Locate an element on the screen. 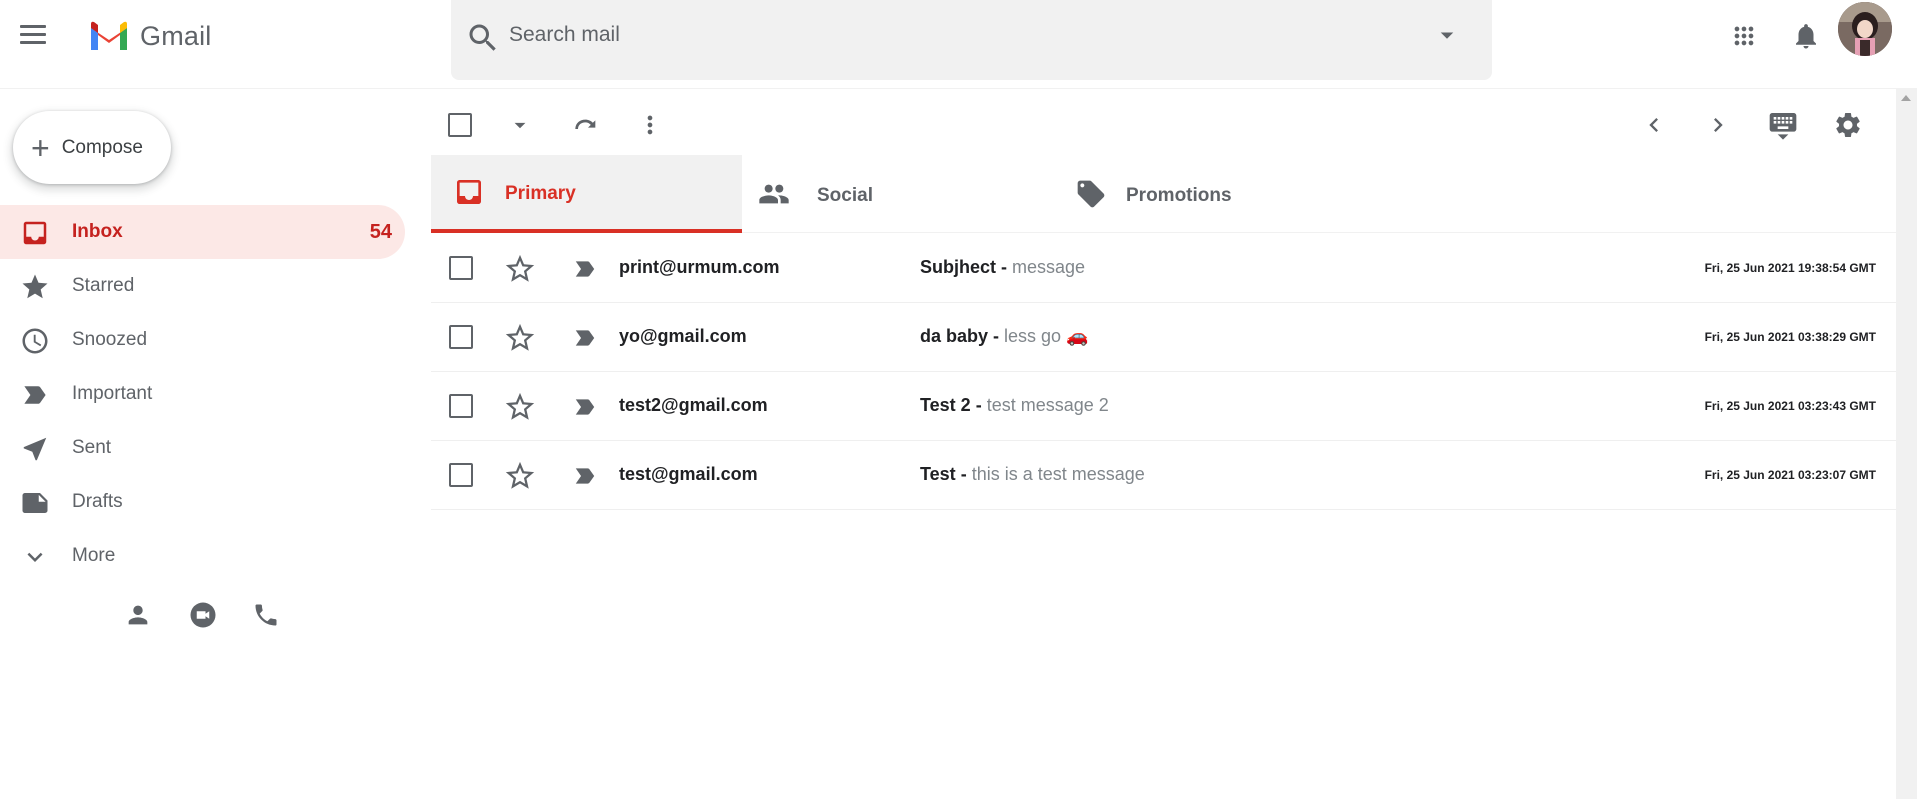 This screenshot has height=799, width=1917. sidebar-item-label: Snoozed is located at coordinates (110, 339).